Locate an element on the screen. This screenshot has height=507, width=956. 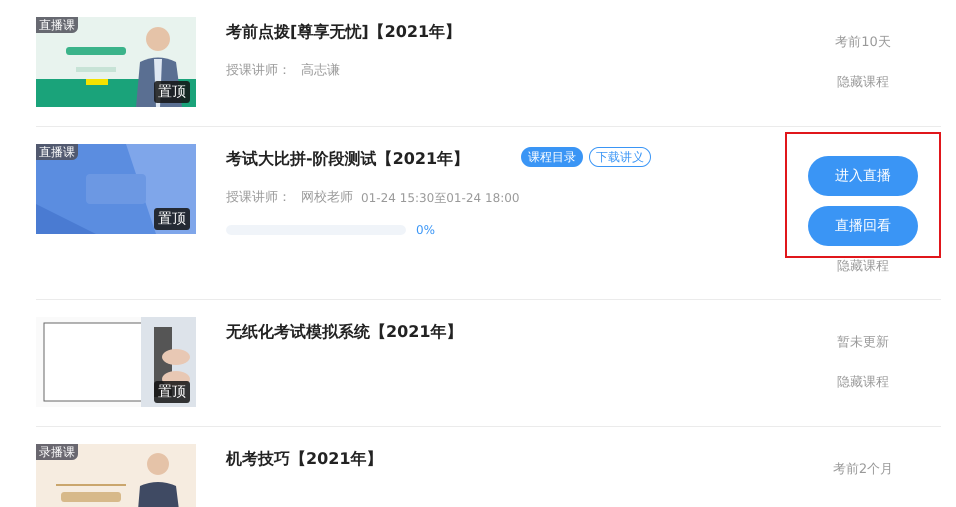
live-button: 直播回看 is located at coordinates (863, 226).